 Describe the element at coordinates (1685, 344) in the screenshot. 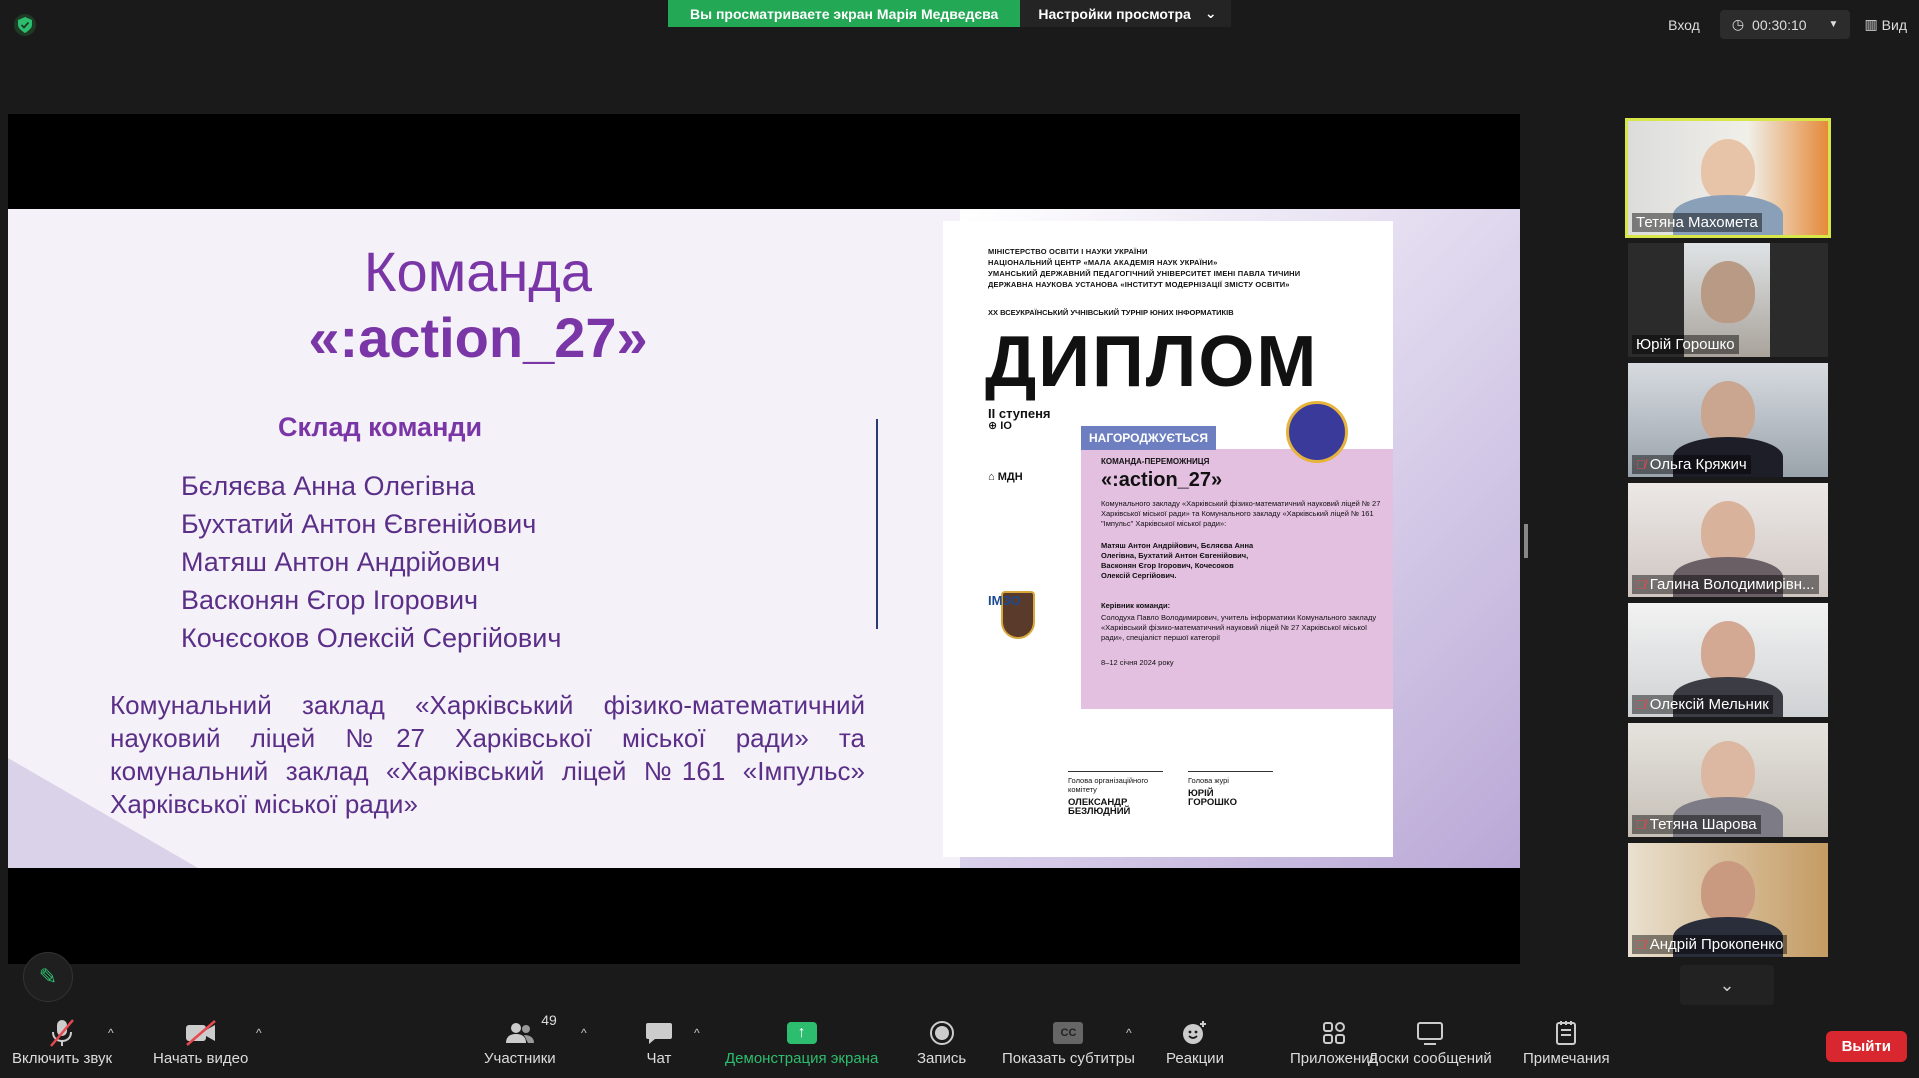

I see `participant-name-text: Юрій Горошко` at that location.